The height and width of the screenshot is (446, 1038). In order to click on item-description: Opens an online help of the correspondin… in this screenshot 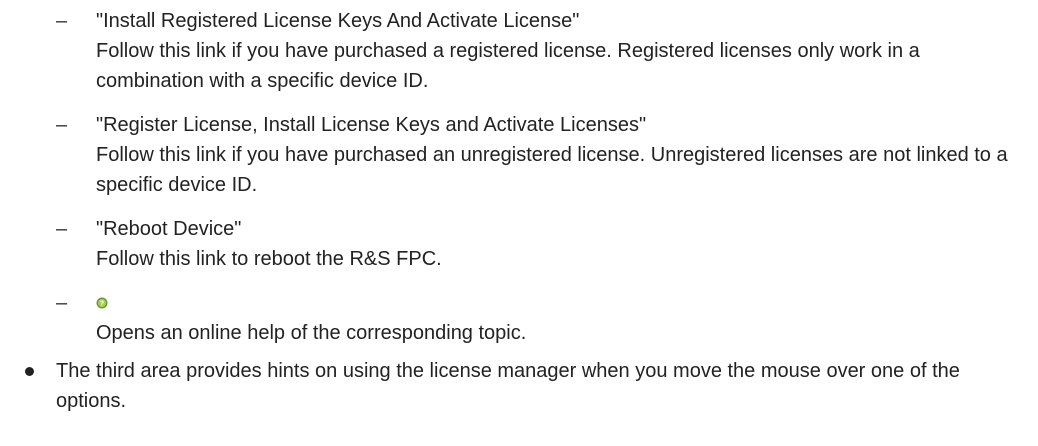, I will do `click(311, 333)`.